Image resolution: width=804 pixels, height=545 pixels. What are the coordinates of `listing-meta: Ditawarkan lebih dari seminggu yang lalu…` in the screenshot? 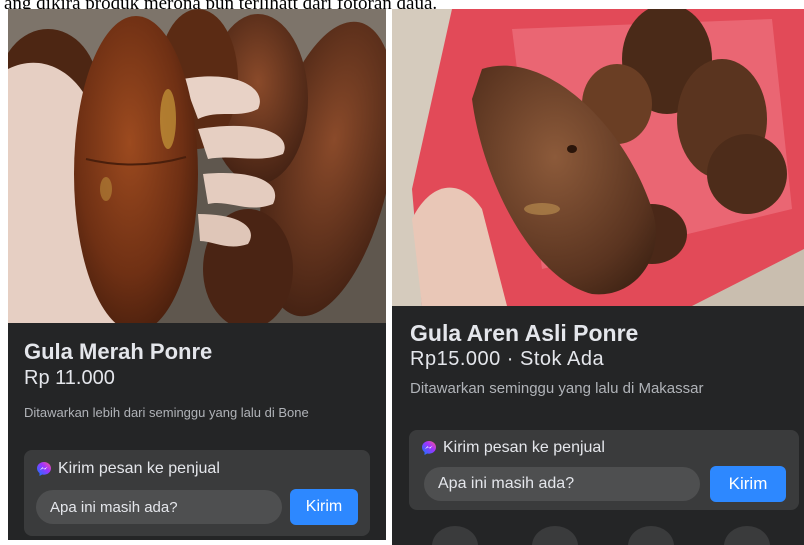 It's located at (166, 412).